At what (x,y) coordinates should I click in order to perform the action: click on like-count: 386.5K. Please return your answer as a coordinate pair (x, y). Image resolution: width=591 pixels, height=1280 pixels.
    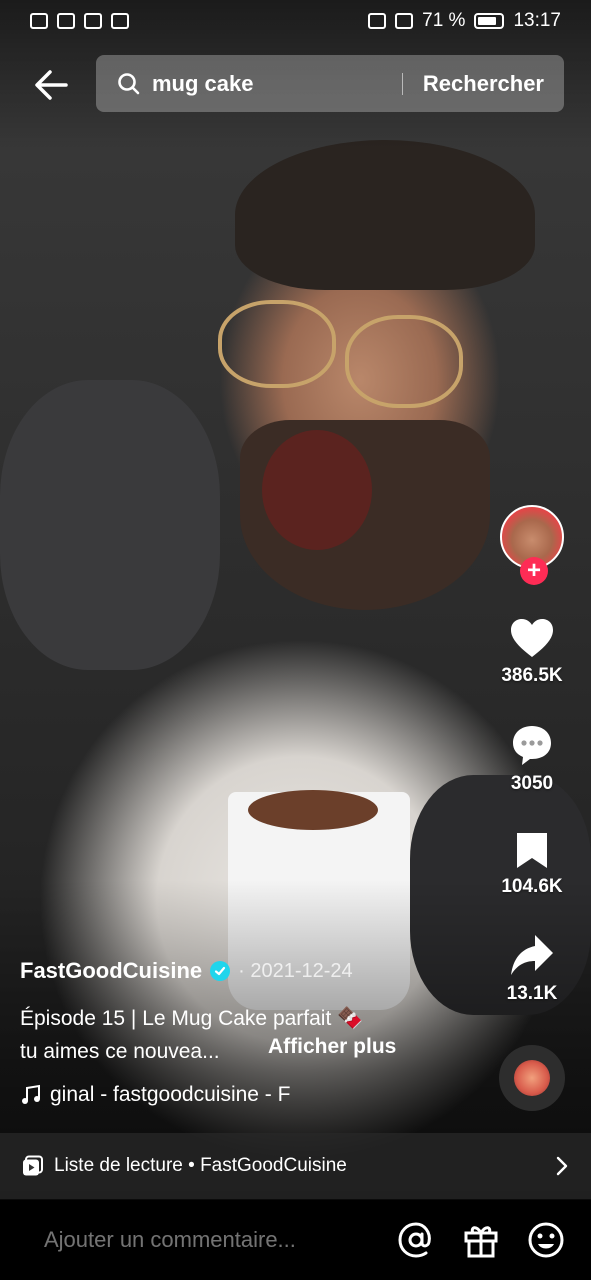
    Looking at the image, I should click on (532, 675).